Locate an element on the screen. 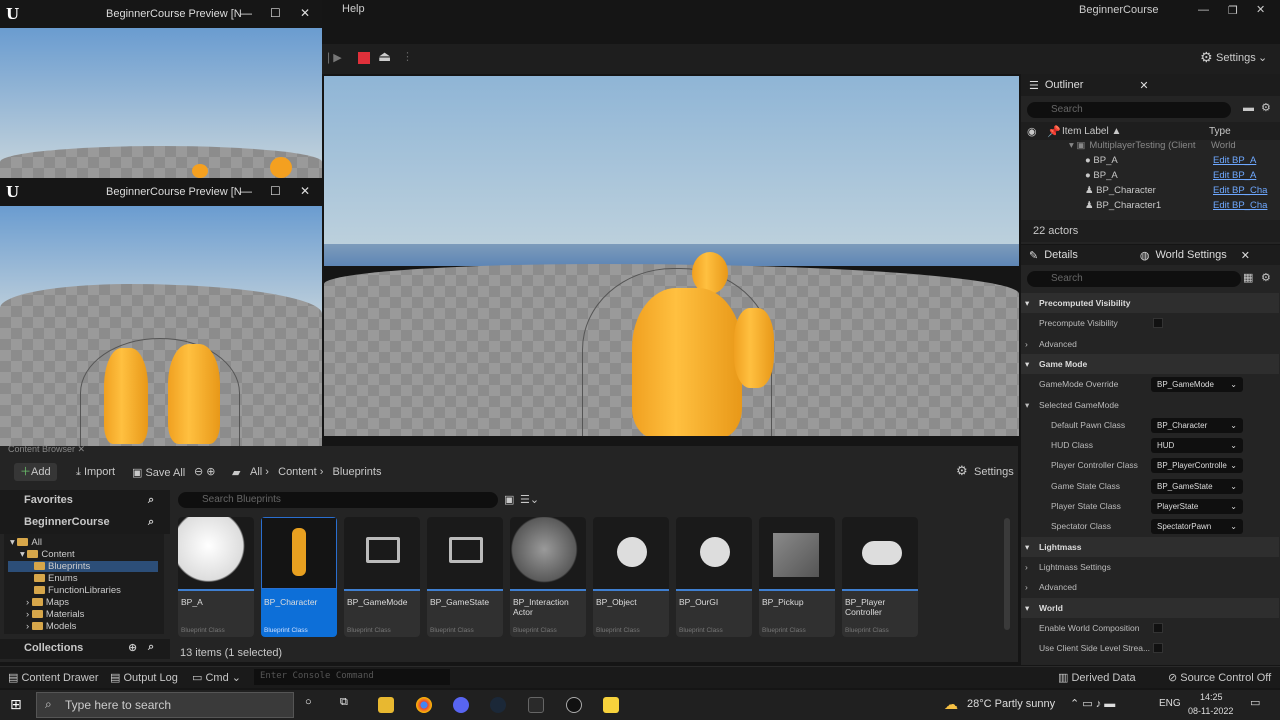 The image size is (1280, 720). derived-data-button: ▥ Derived Data is located at coordinates (1097, 677).